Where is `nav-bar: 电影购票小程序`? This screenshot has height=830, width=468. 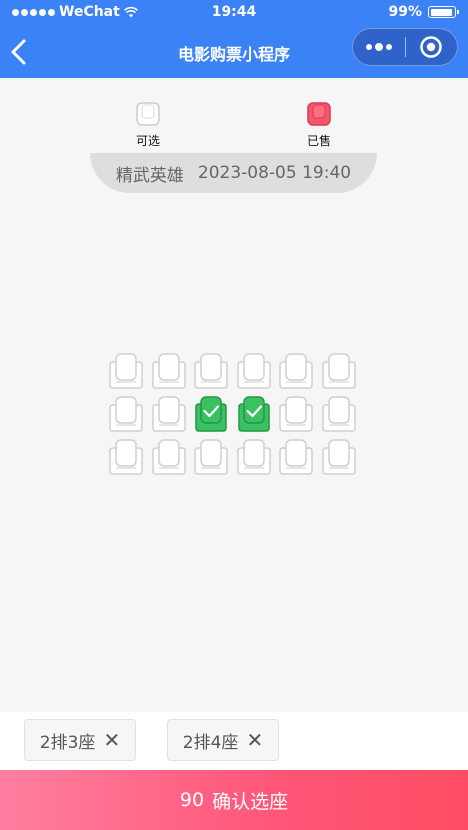
nav-bar: 电影购票小程序 is located at coordinates (234, 52).